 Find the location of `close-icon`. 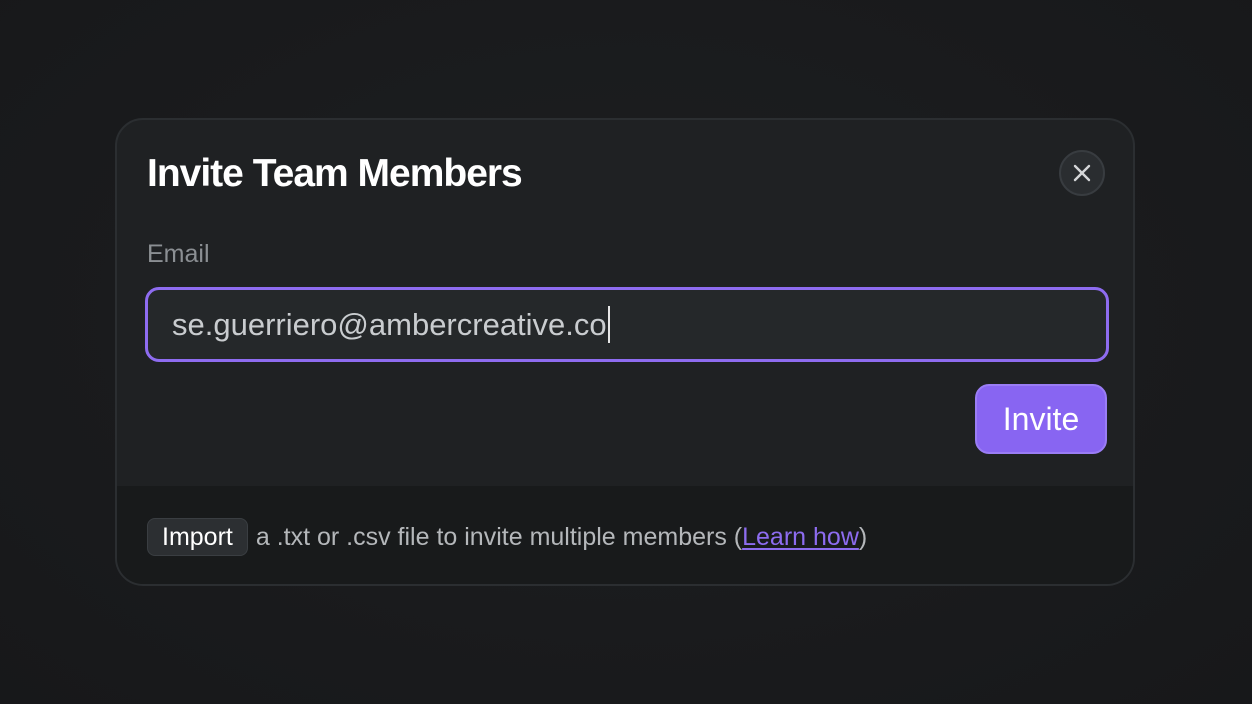

close-icon is located at coordinates (1082, 173).